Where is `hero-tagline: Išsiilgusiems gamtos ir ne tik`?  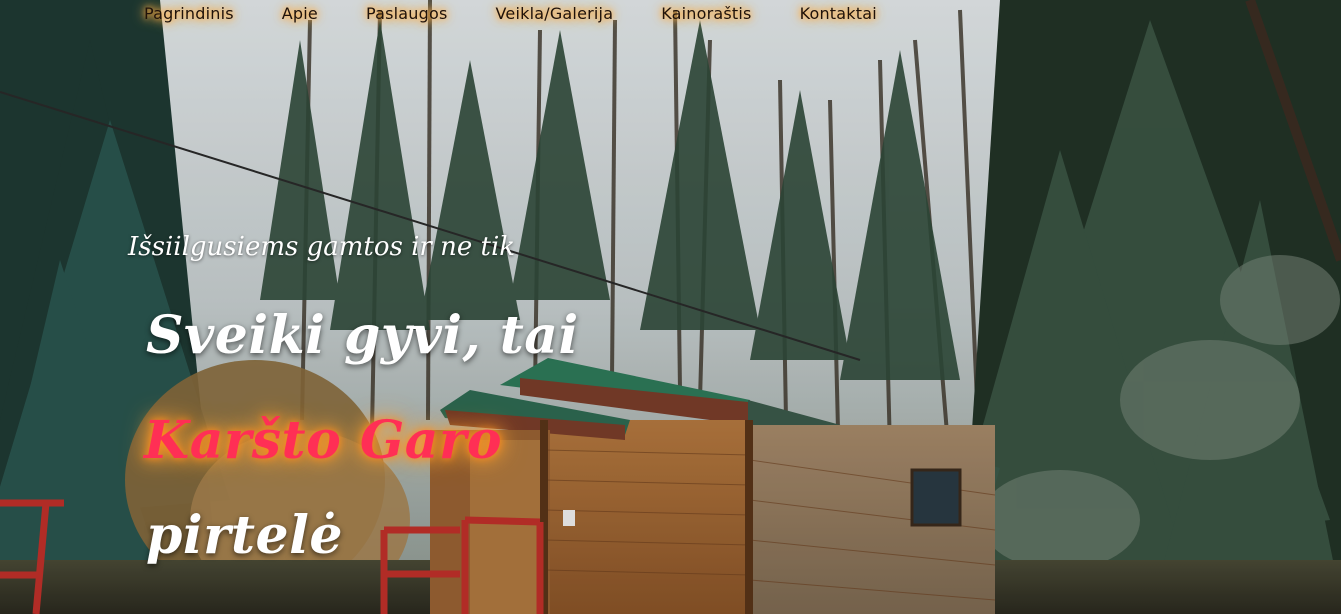
hero-tagline: Išsiilgusiems gamtos ir ne tik is located at coordinates (322, 247).